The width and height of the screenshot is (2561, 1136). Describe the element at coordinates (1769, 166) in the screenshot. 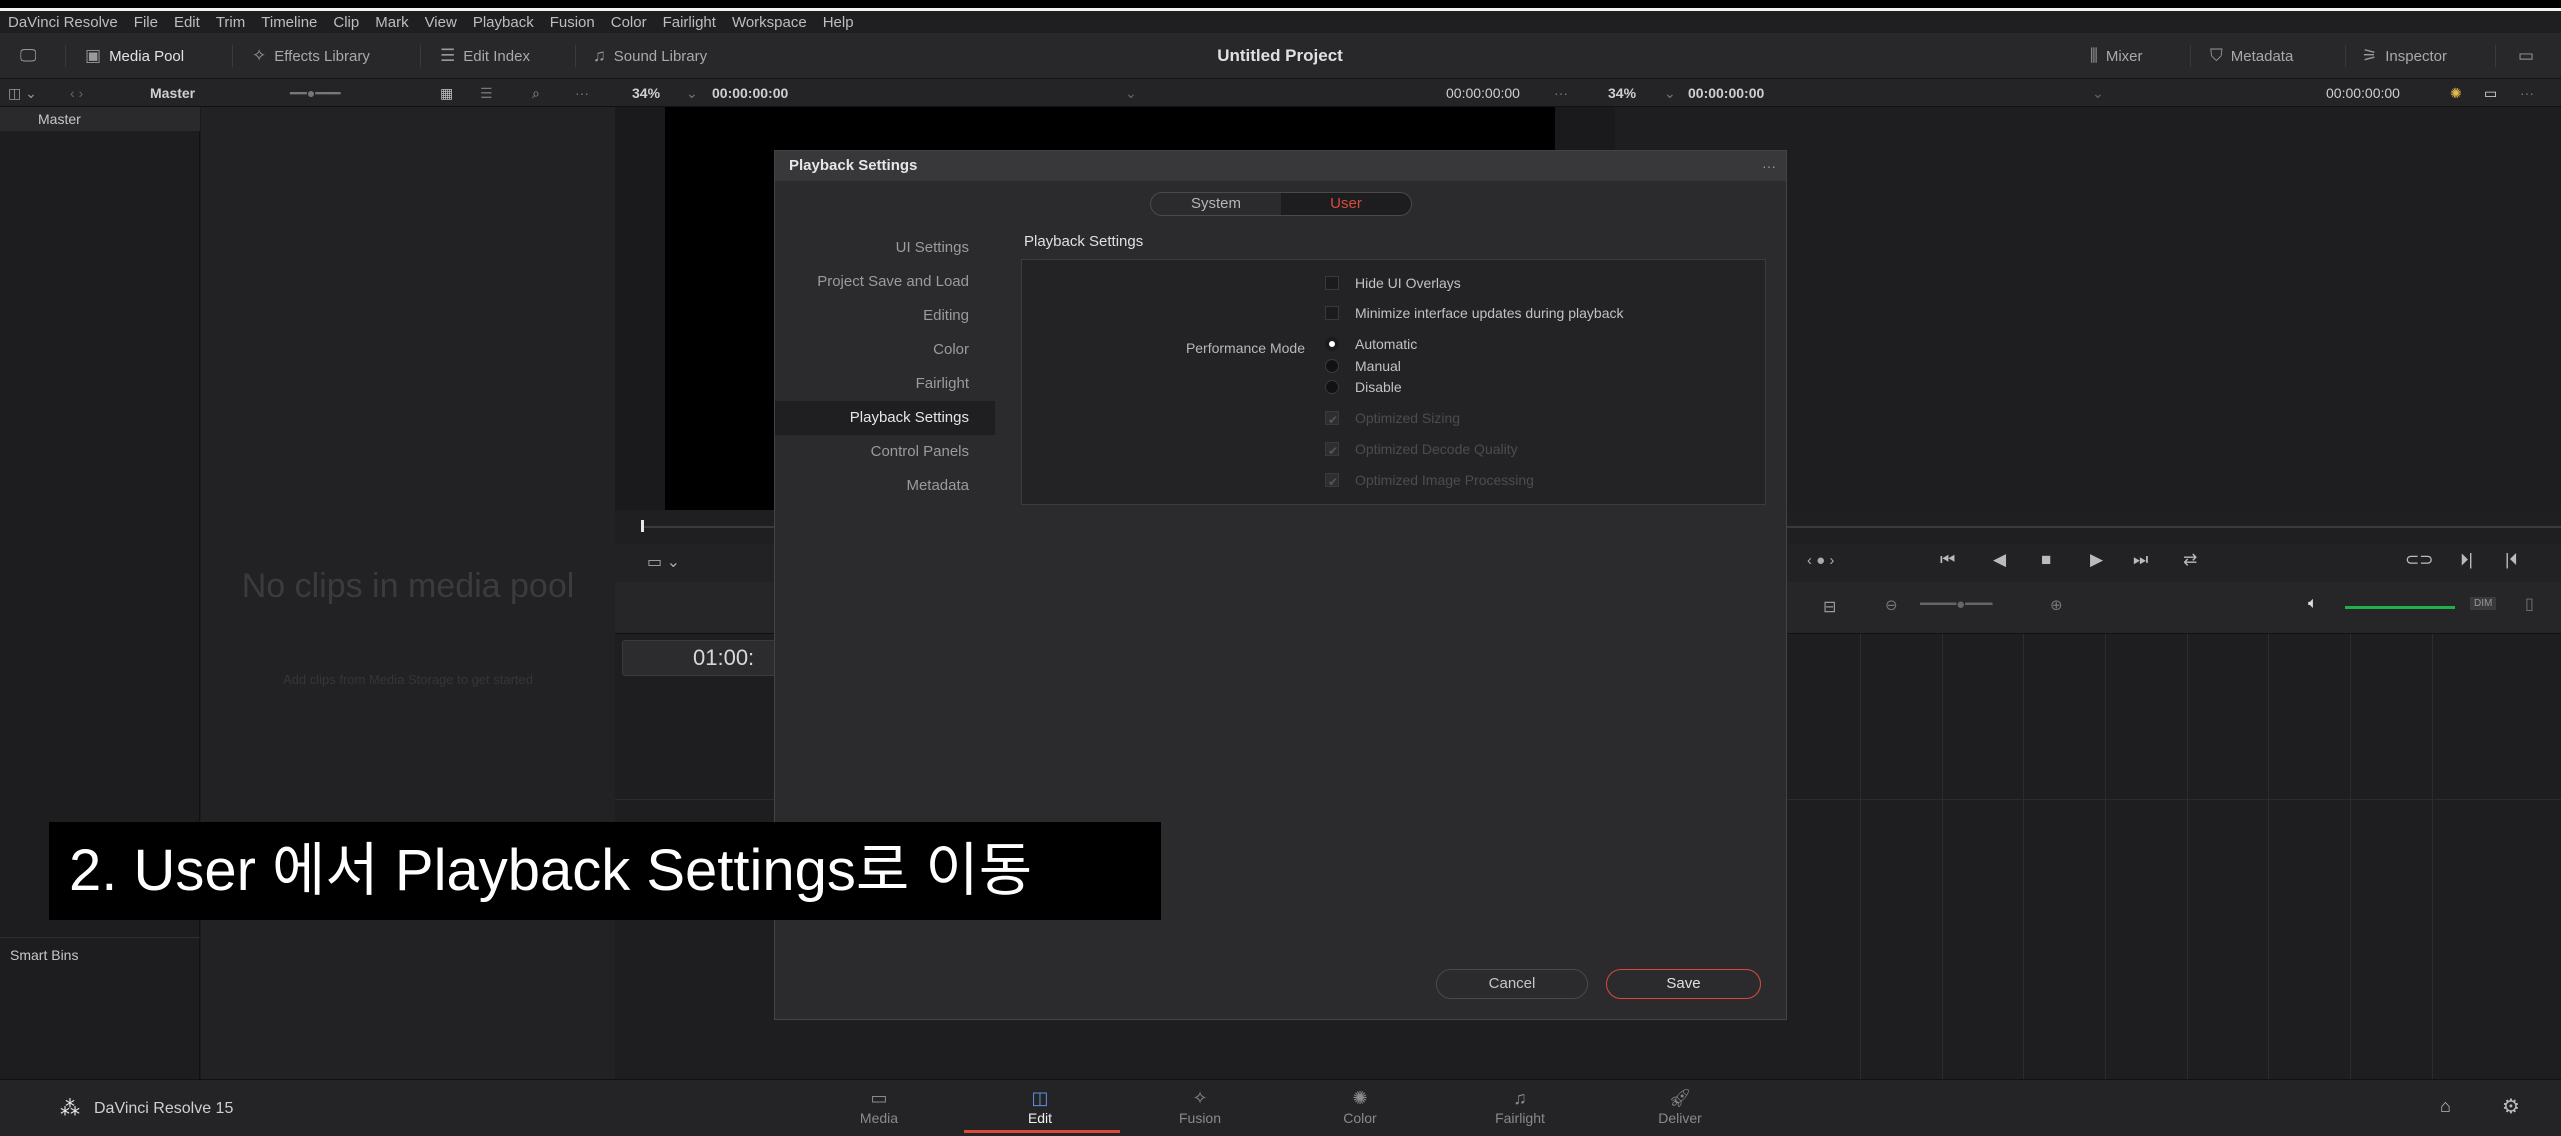

I see `dialog-options-icon: ···` at that location.